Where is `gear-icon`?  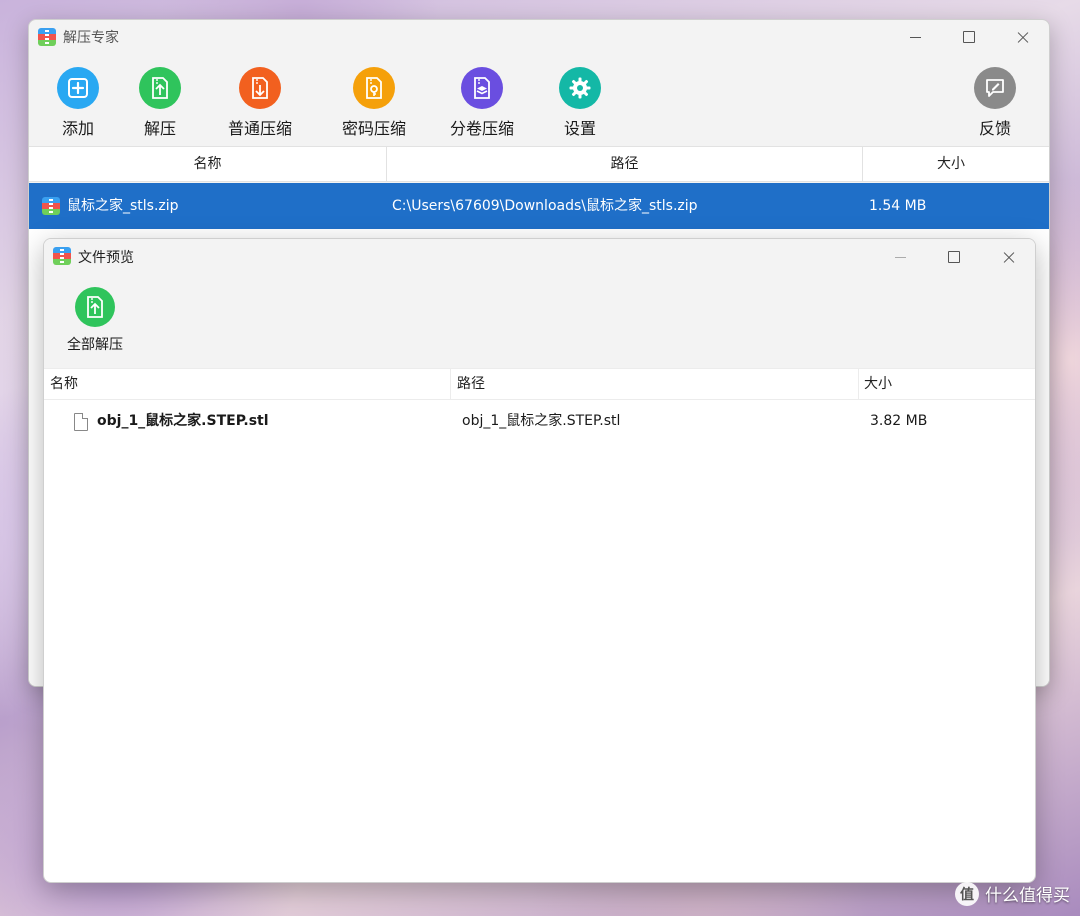 gear-icon is located at coordinates (580, 88).